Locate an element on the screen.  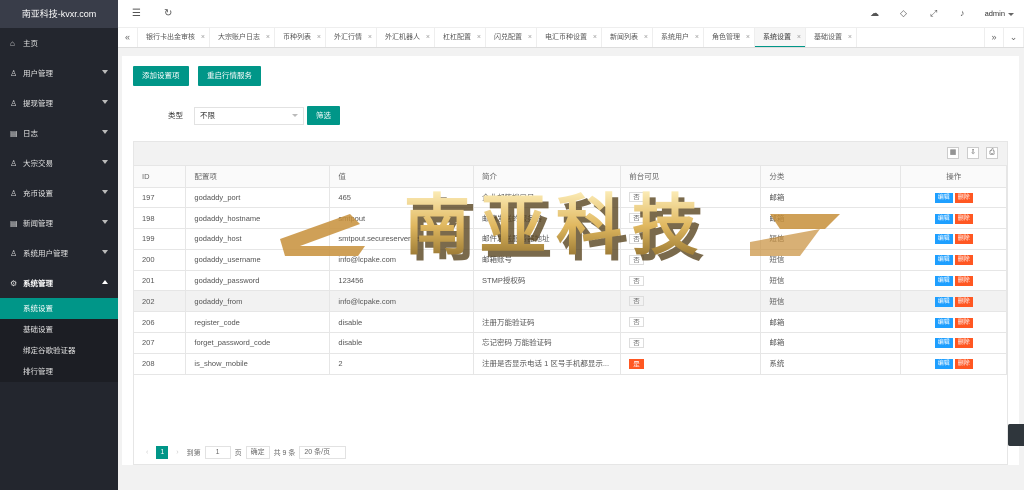
tab-next-icon: » is located at coordinates (994, 37).